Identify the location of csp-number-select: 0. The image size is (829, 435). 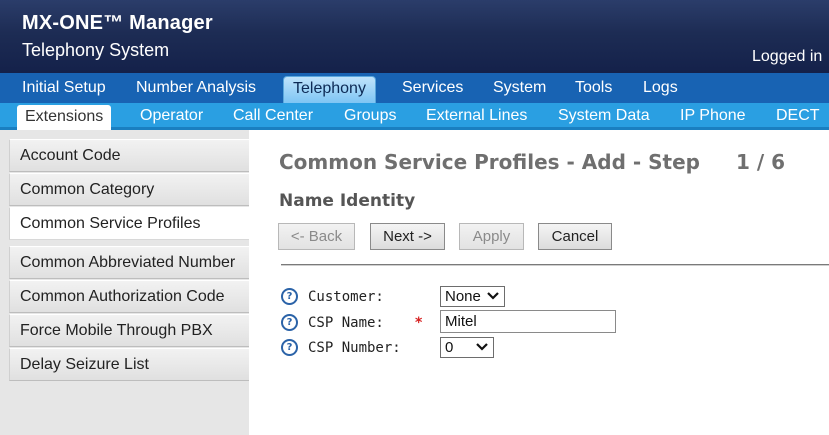
(467, 347).